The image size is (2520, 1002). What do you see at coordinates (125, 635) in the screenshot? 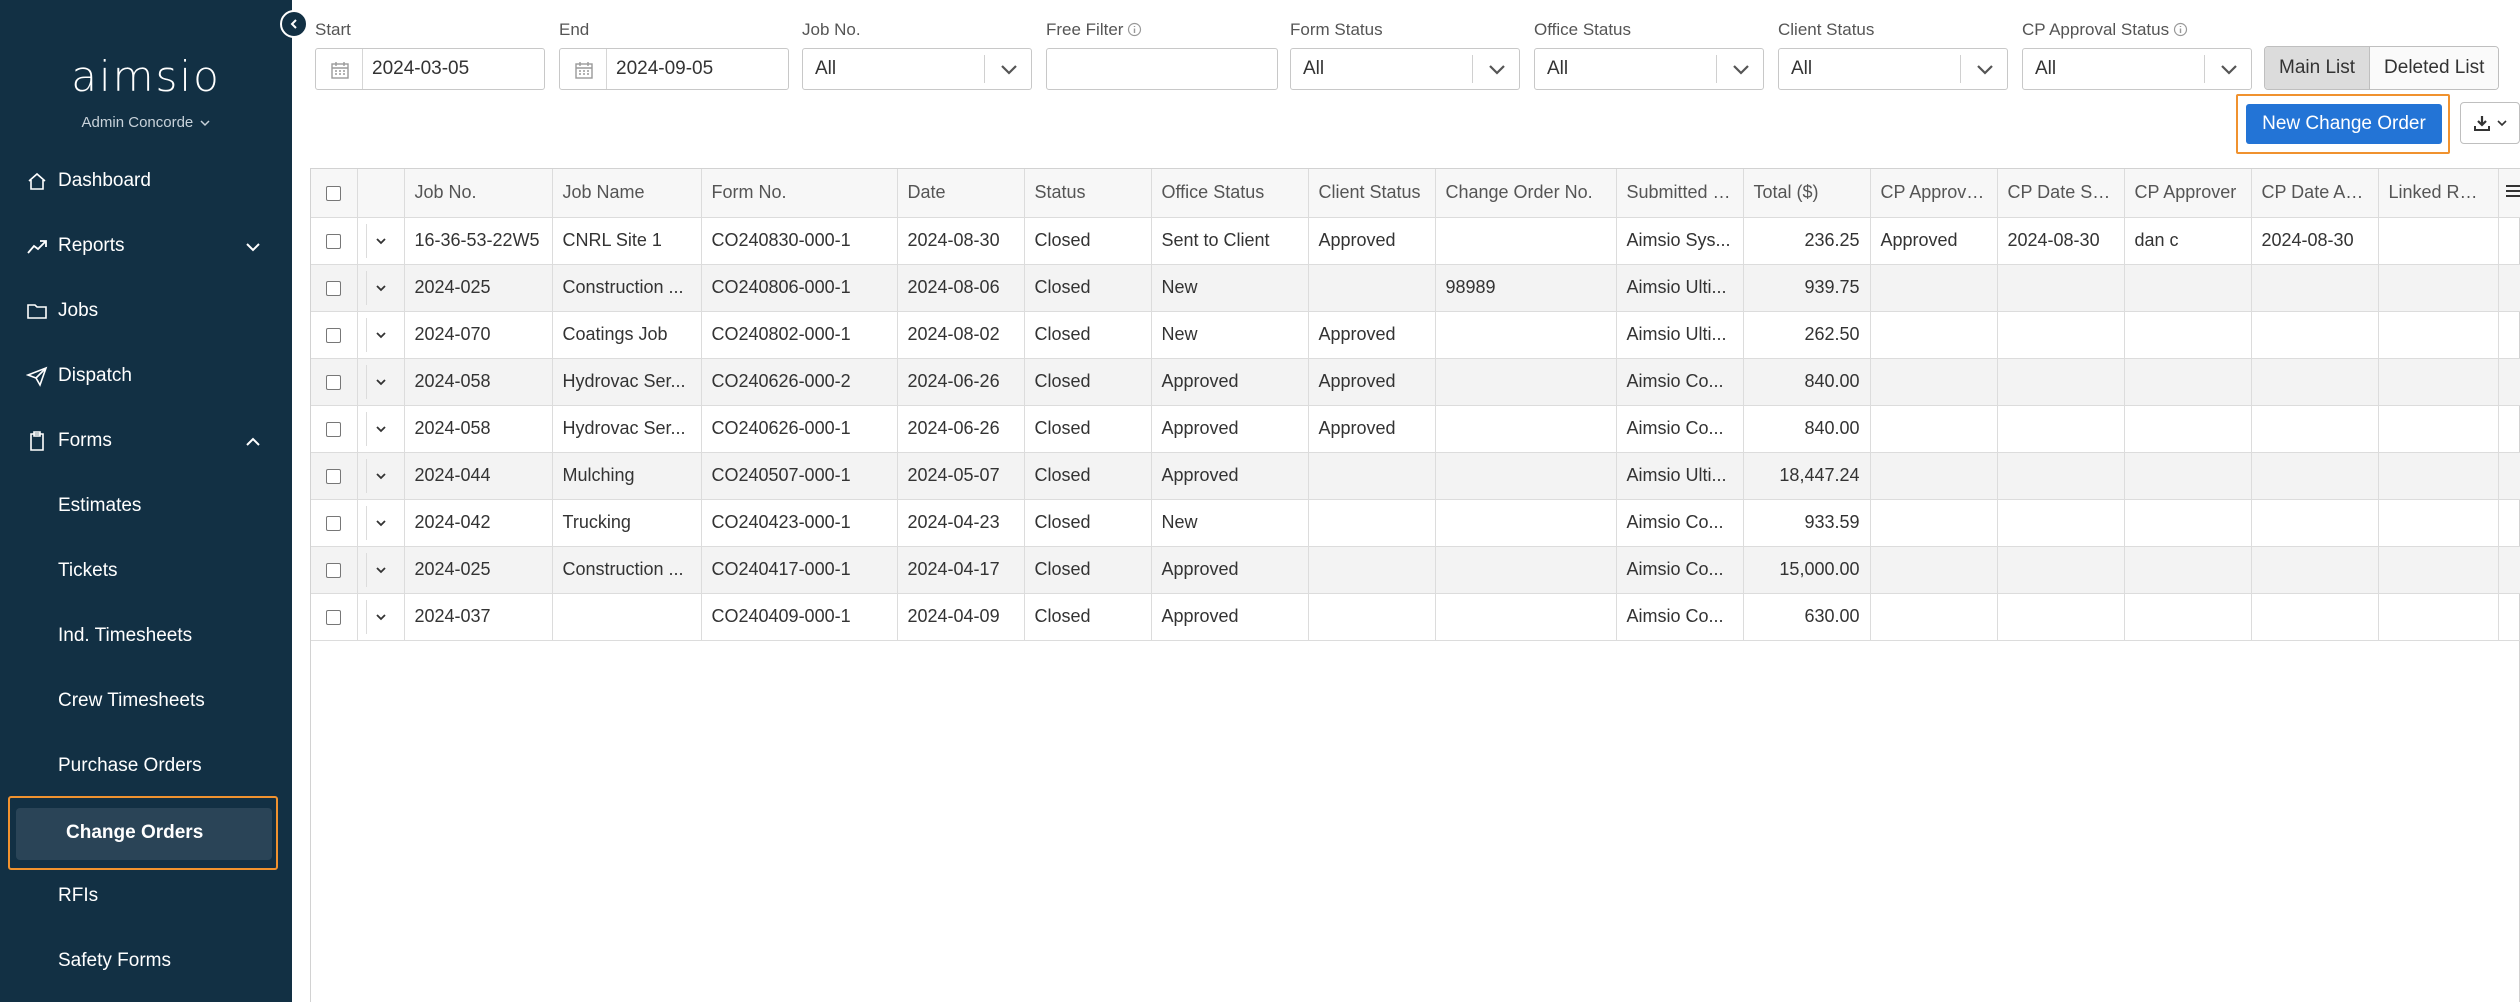
I see `nav-ind-timesheets-label: Ind. Timesheets` at bounding box center [125, 635].